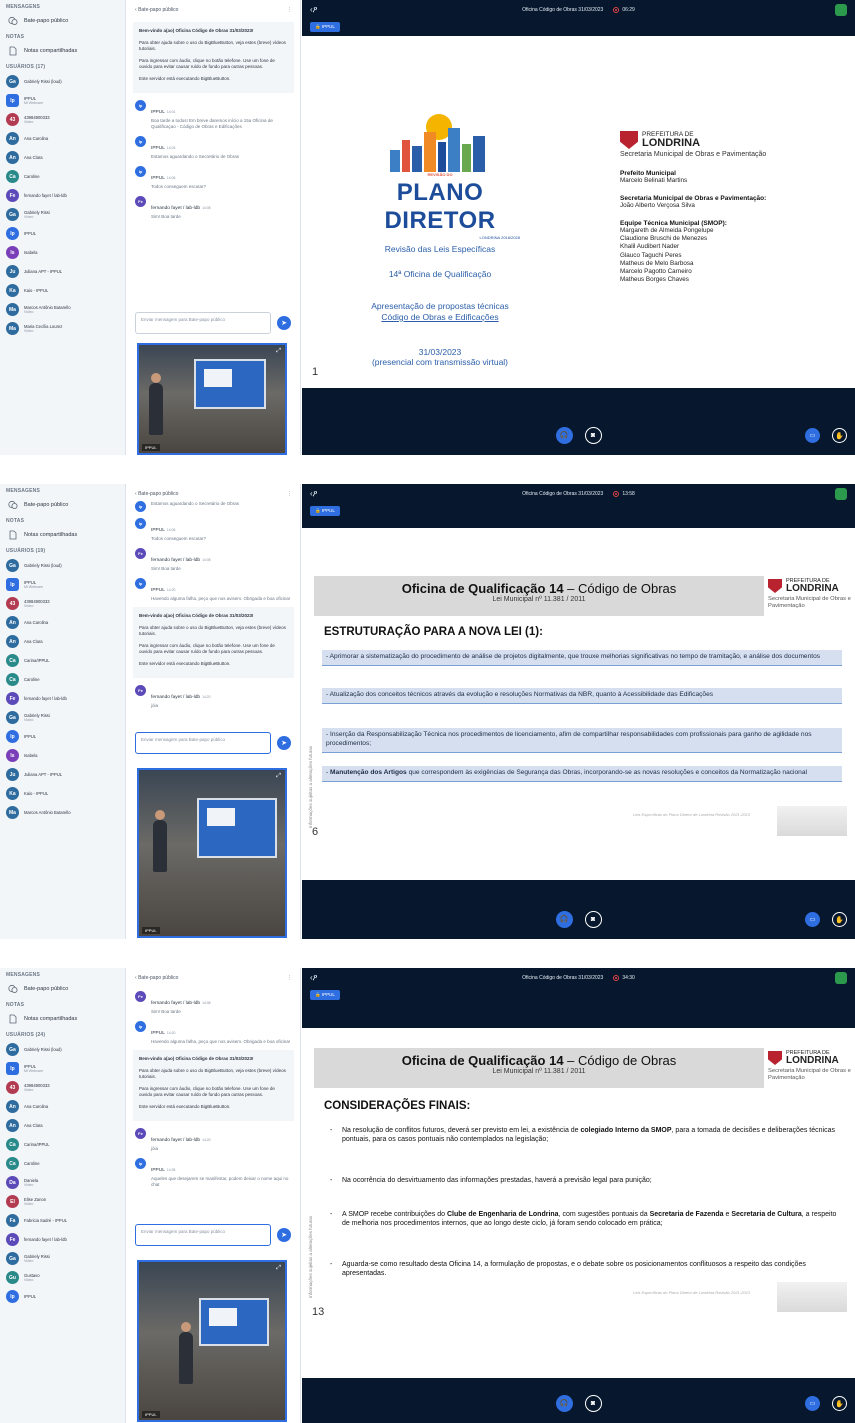 The width and height of the screenshot is (855, 1423). What do you see at coordinates (160, 841) in the screenshot?
I see `presenter-figure` at bounding box center [160, 841].